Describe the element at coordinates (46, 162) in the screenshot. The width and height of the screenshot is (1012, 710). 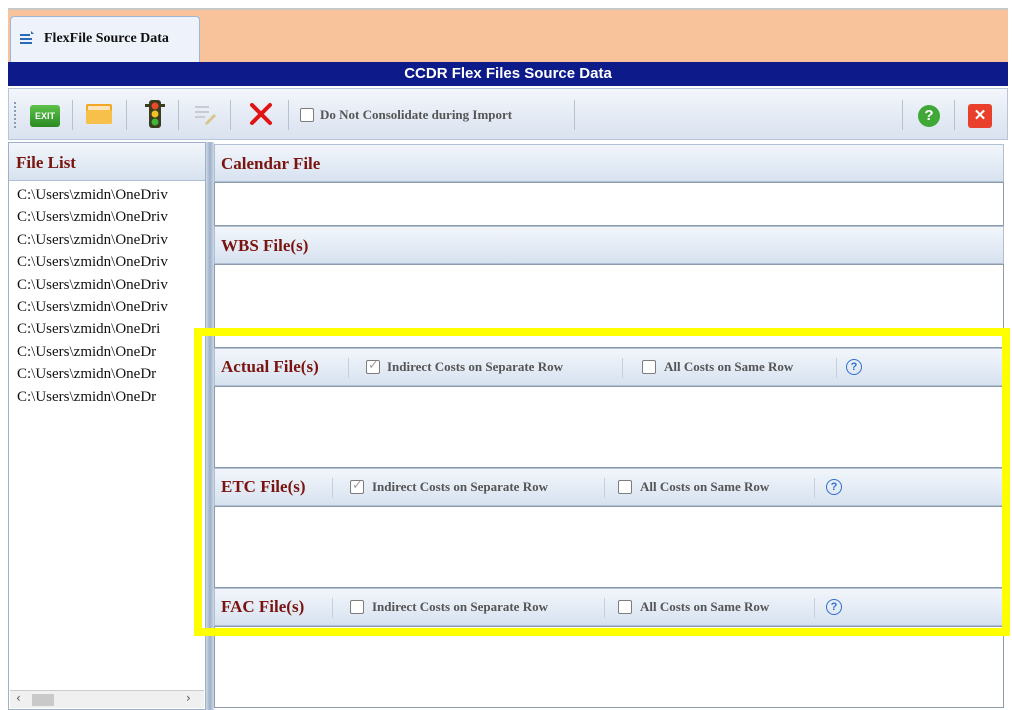
I see `file-list-title: File List` at that location.